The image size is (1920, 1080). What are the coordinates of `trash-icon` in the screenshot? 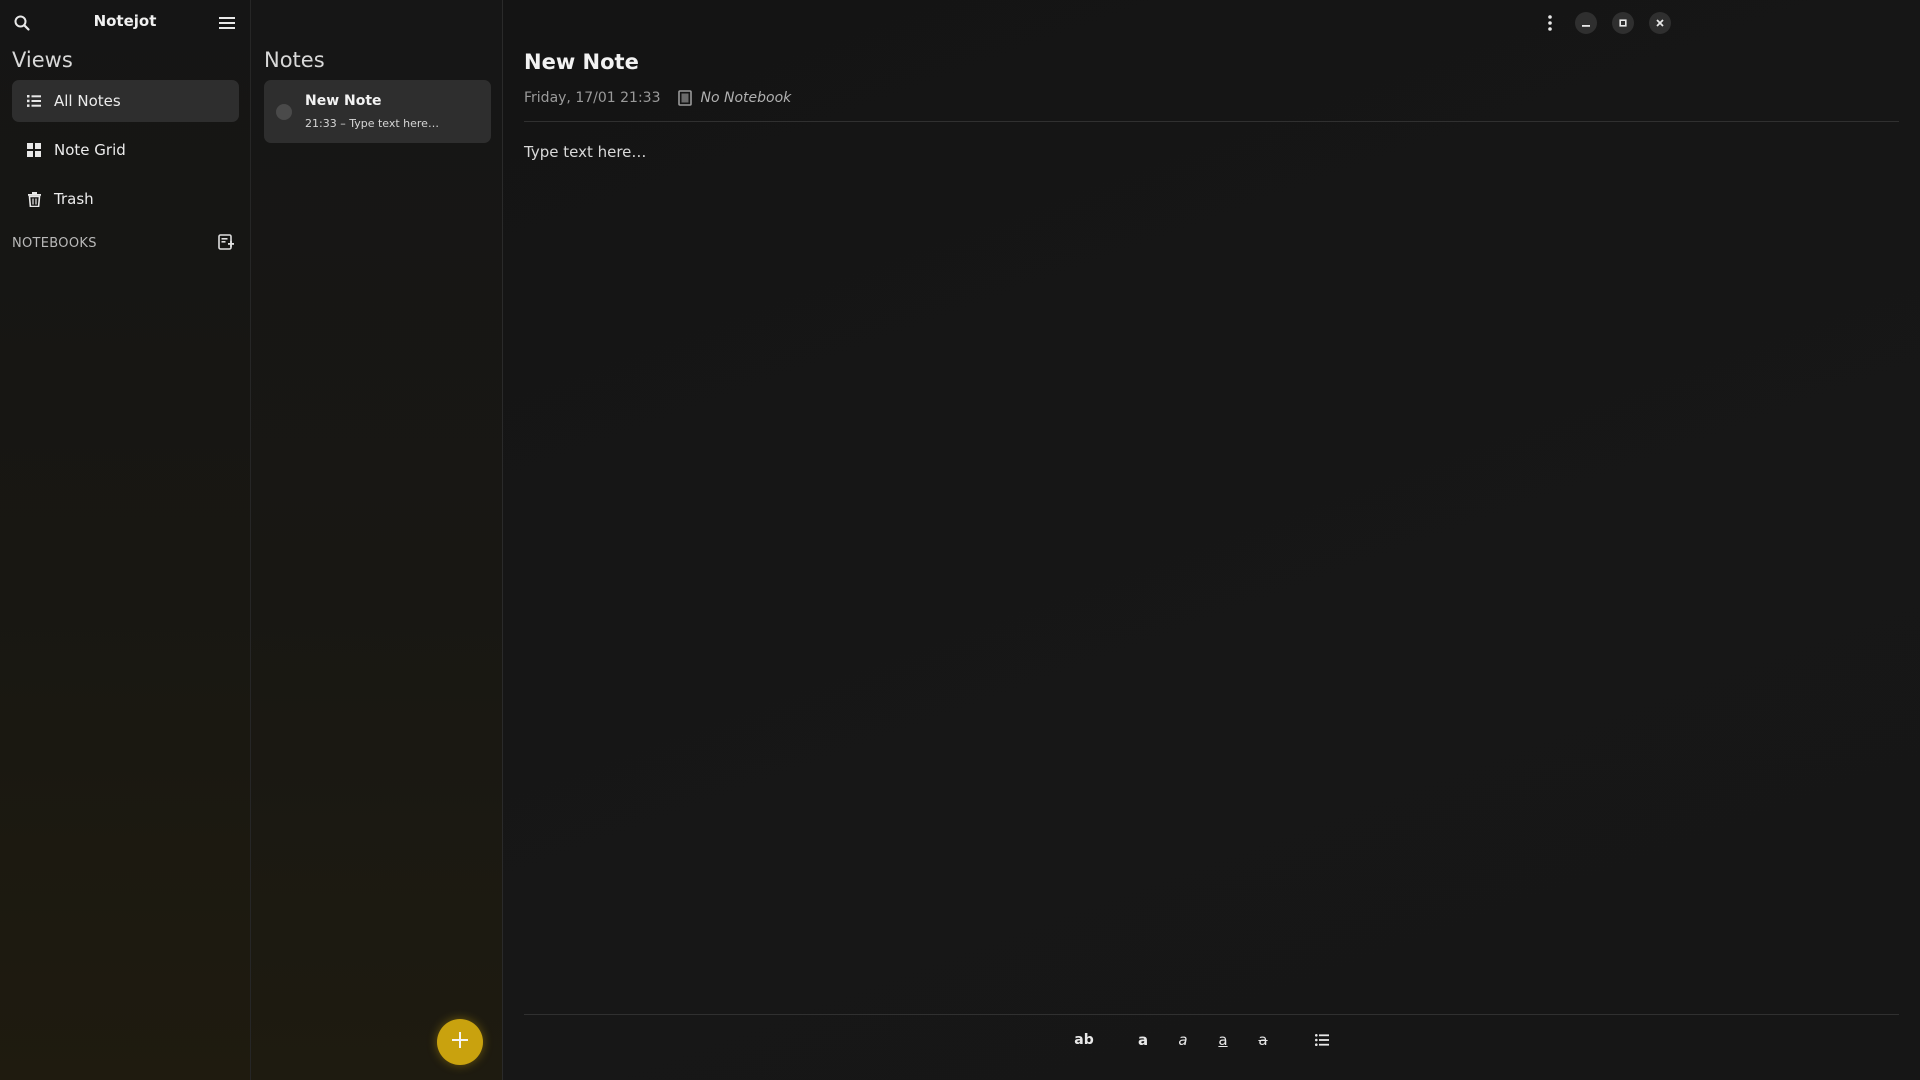 It's located at (34, 199).